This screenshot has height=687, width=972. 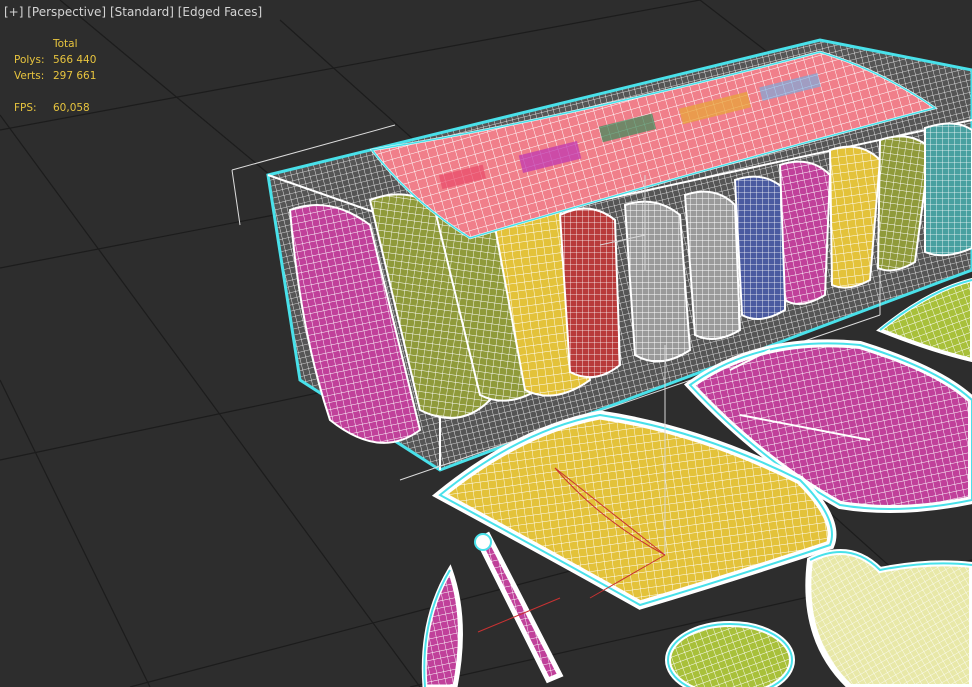 I want to click on viewport-shading-button: [Standard], so click(x=142, y=12).